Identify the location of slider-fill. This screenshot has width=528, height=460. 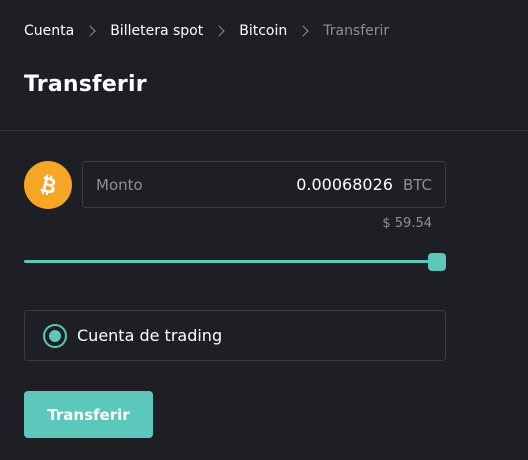
(235, 261).